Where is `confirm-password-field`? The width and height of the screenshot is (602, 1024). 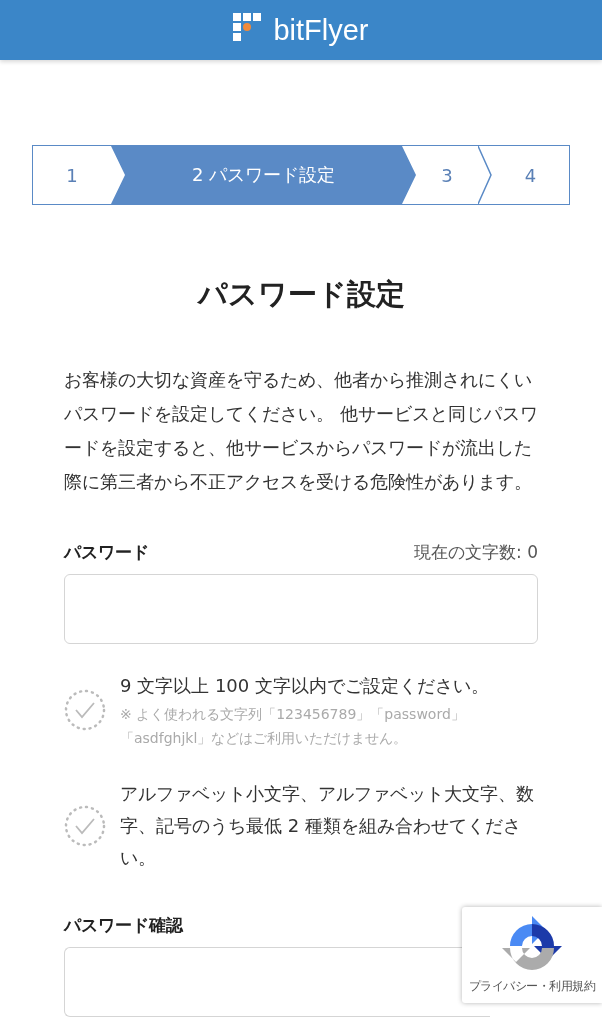
confirm-password-field is located at coordinates (277, 982).